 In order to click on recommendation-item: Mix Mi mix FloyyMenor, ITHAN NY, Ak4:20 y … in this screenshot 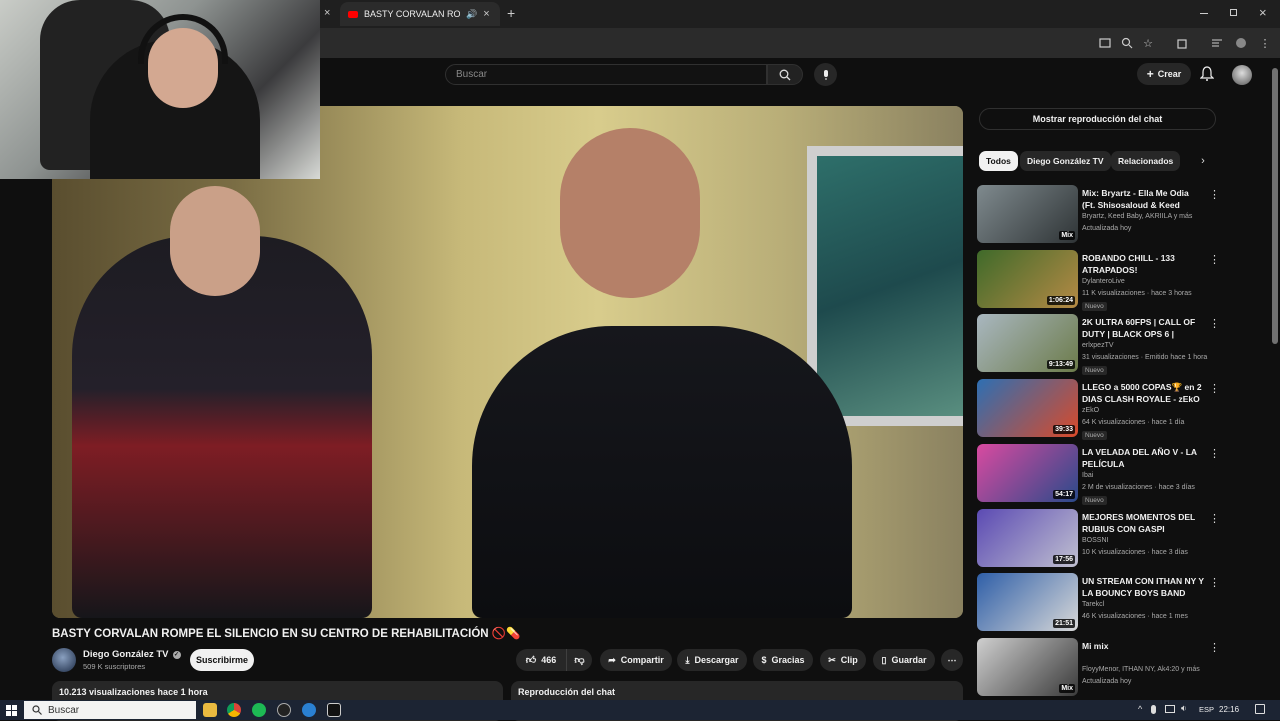, I will do `click(1098, 668)`.